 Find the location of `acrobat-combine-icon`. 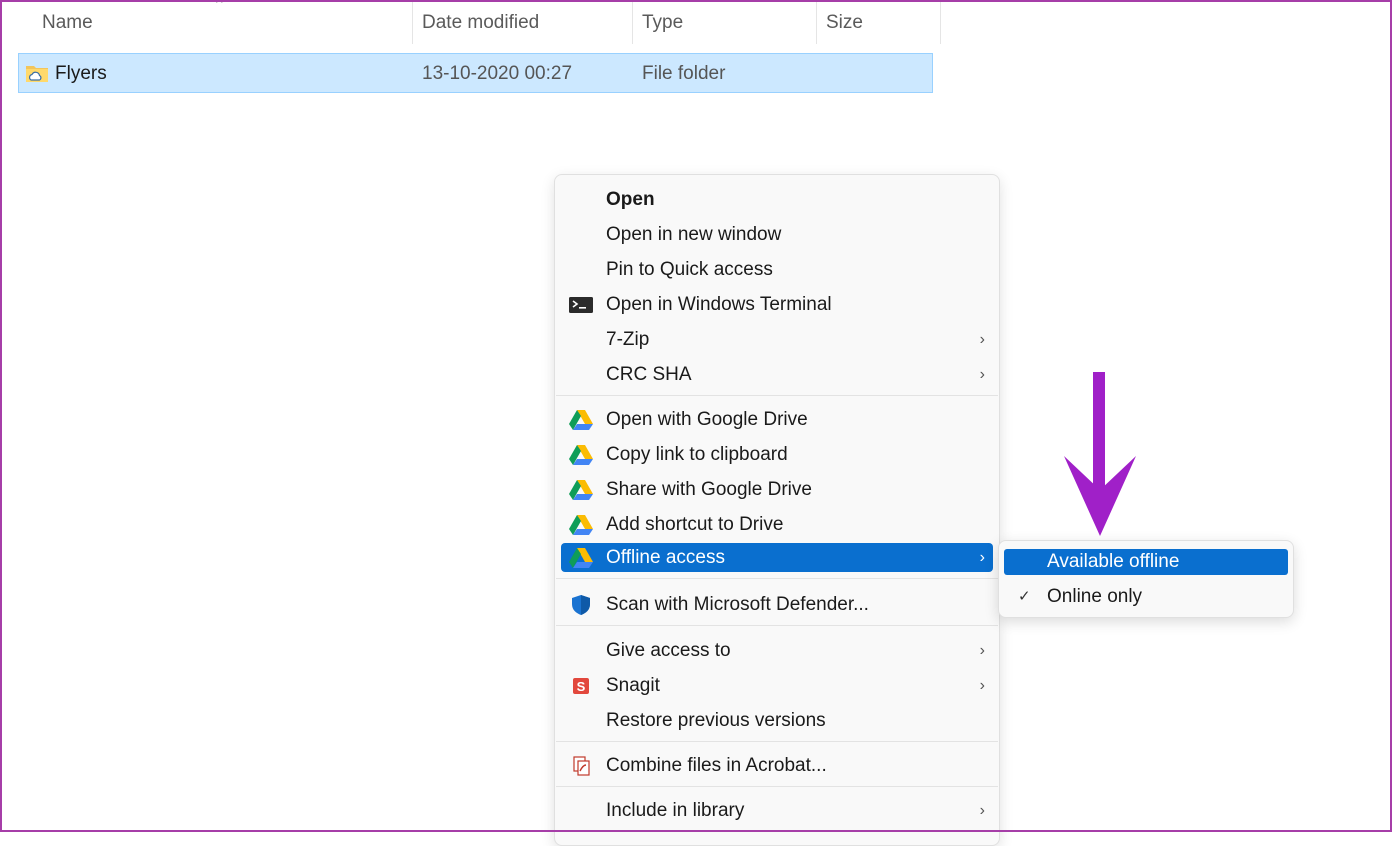

acrobat-combine-icon is located at coordinates (581, 766).